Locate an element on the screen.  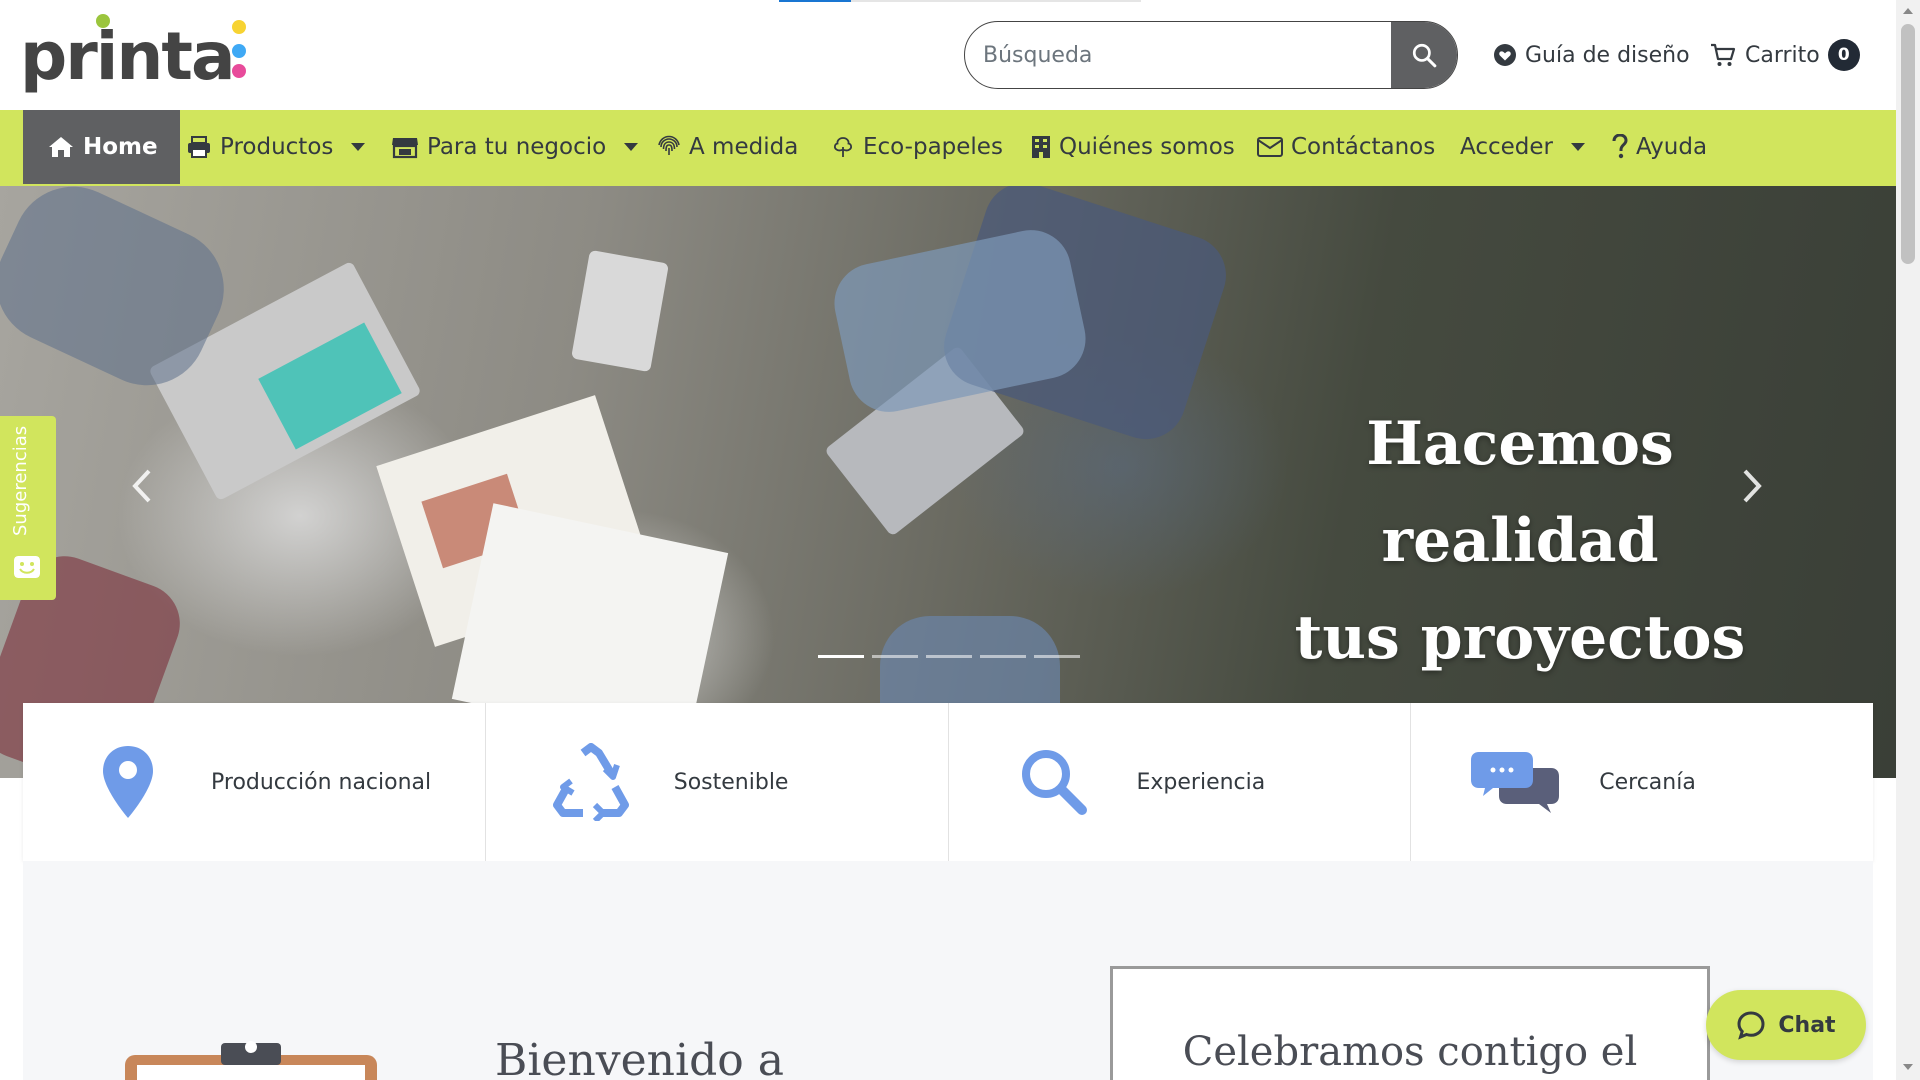
feature-label: Producción nacional is located at coordinates (321, 782).